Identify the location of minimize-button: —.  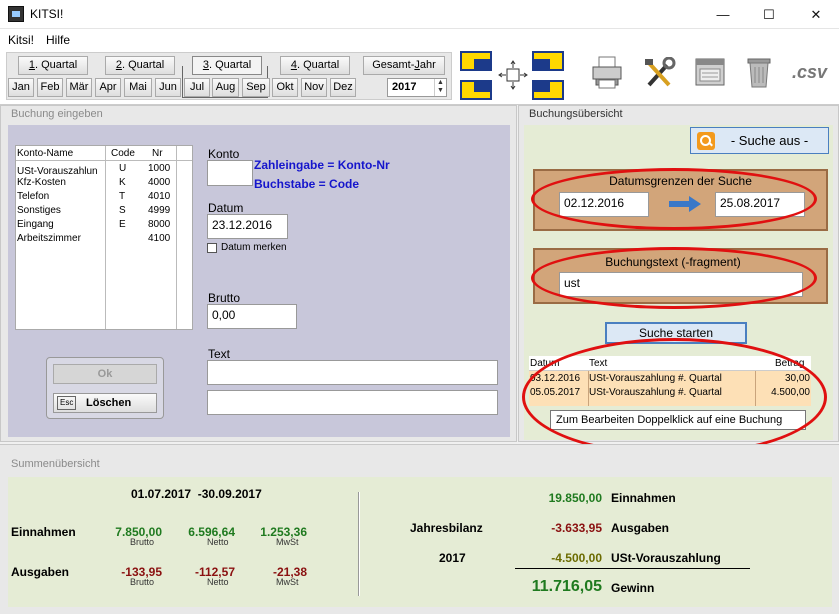
(723, 14).